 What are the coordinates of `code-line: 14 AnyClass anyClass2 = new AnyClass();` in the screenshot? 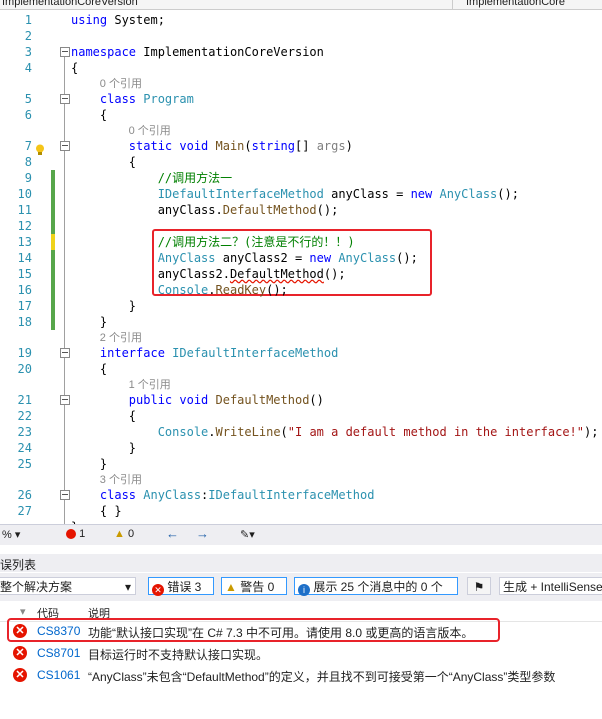 It's located at (301, 258).